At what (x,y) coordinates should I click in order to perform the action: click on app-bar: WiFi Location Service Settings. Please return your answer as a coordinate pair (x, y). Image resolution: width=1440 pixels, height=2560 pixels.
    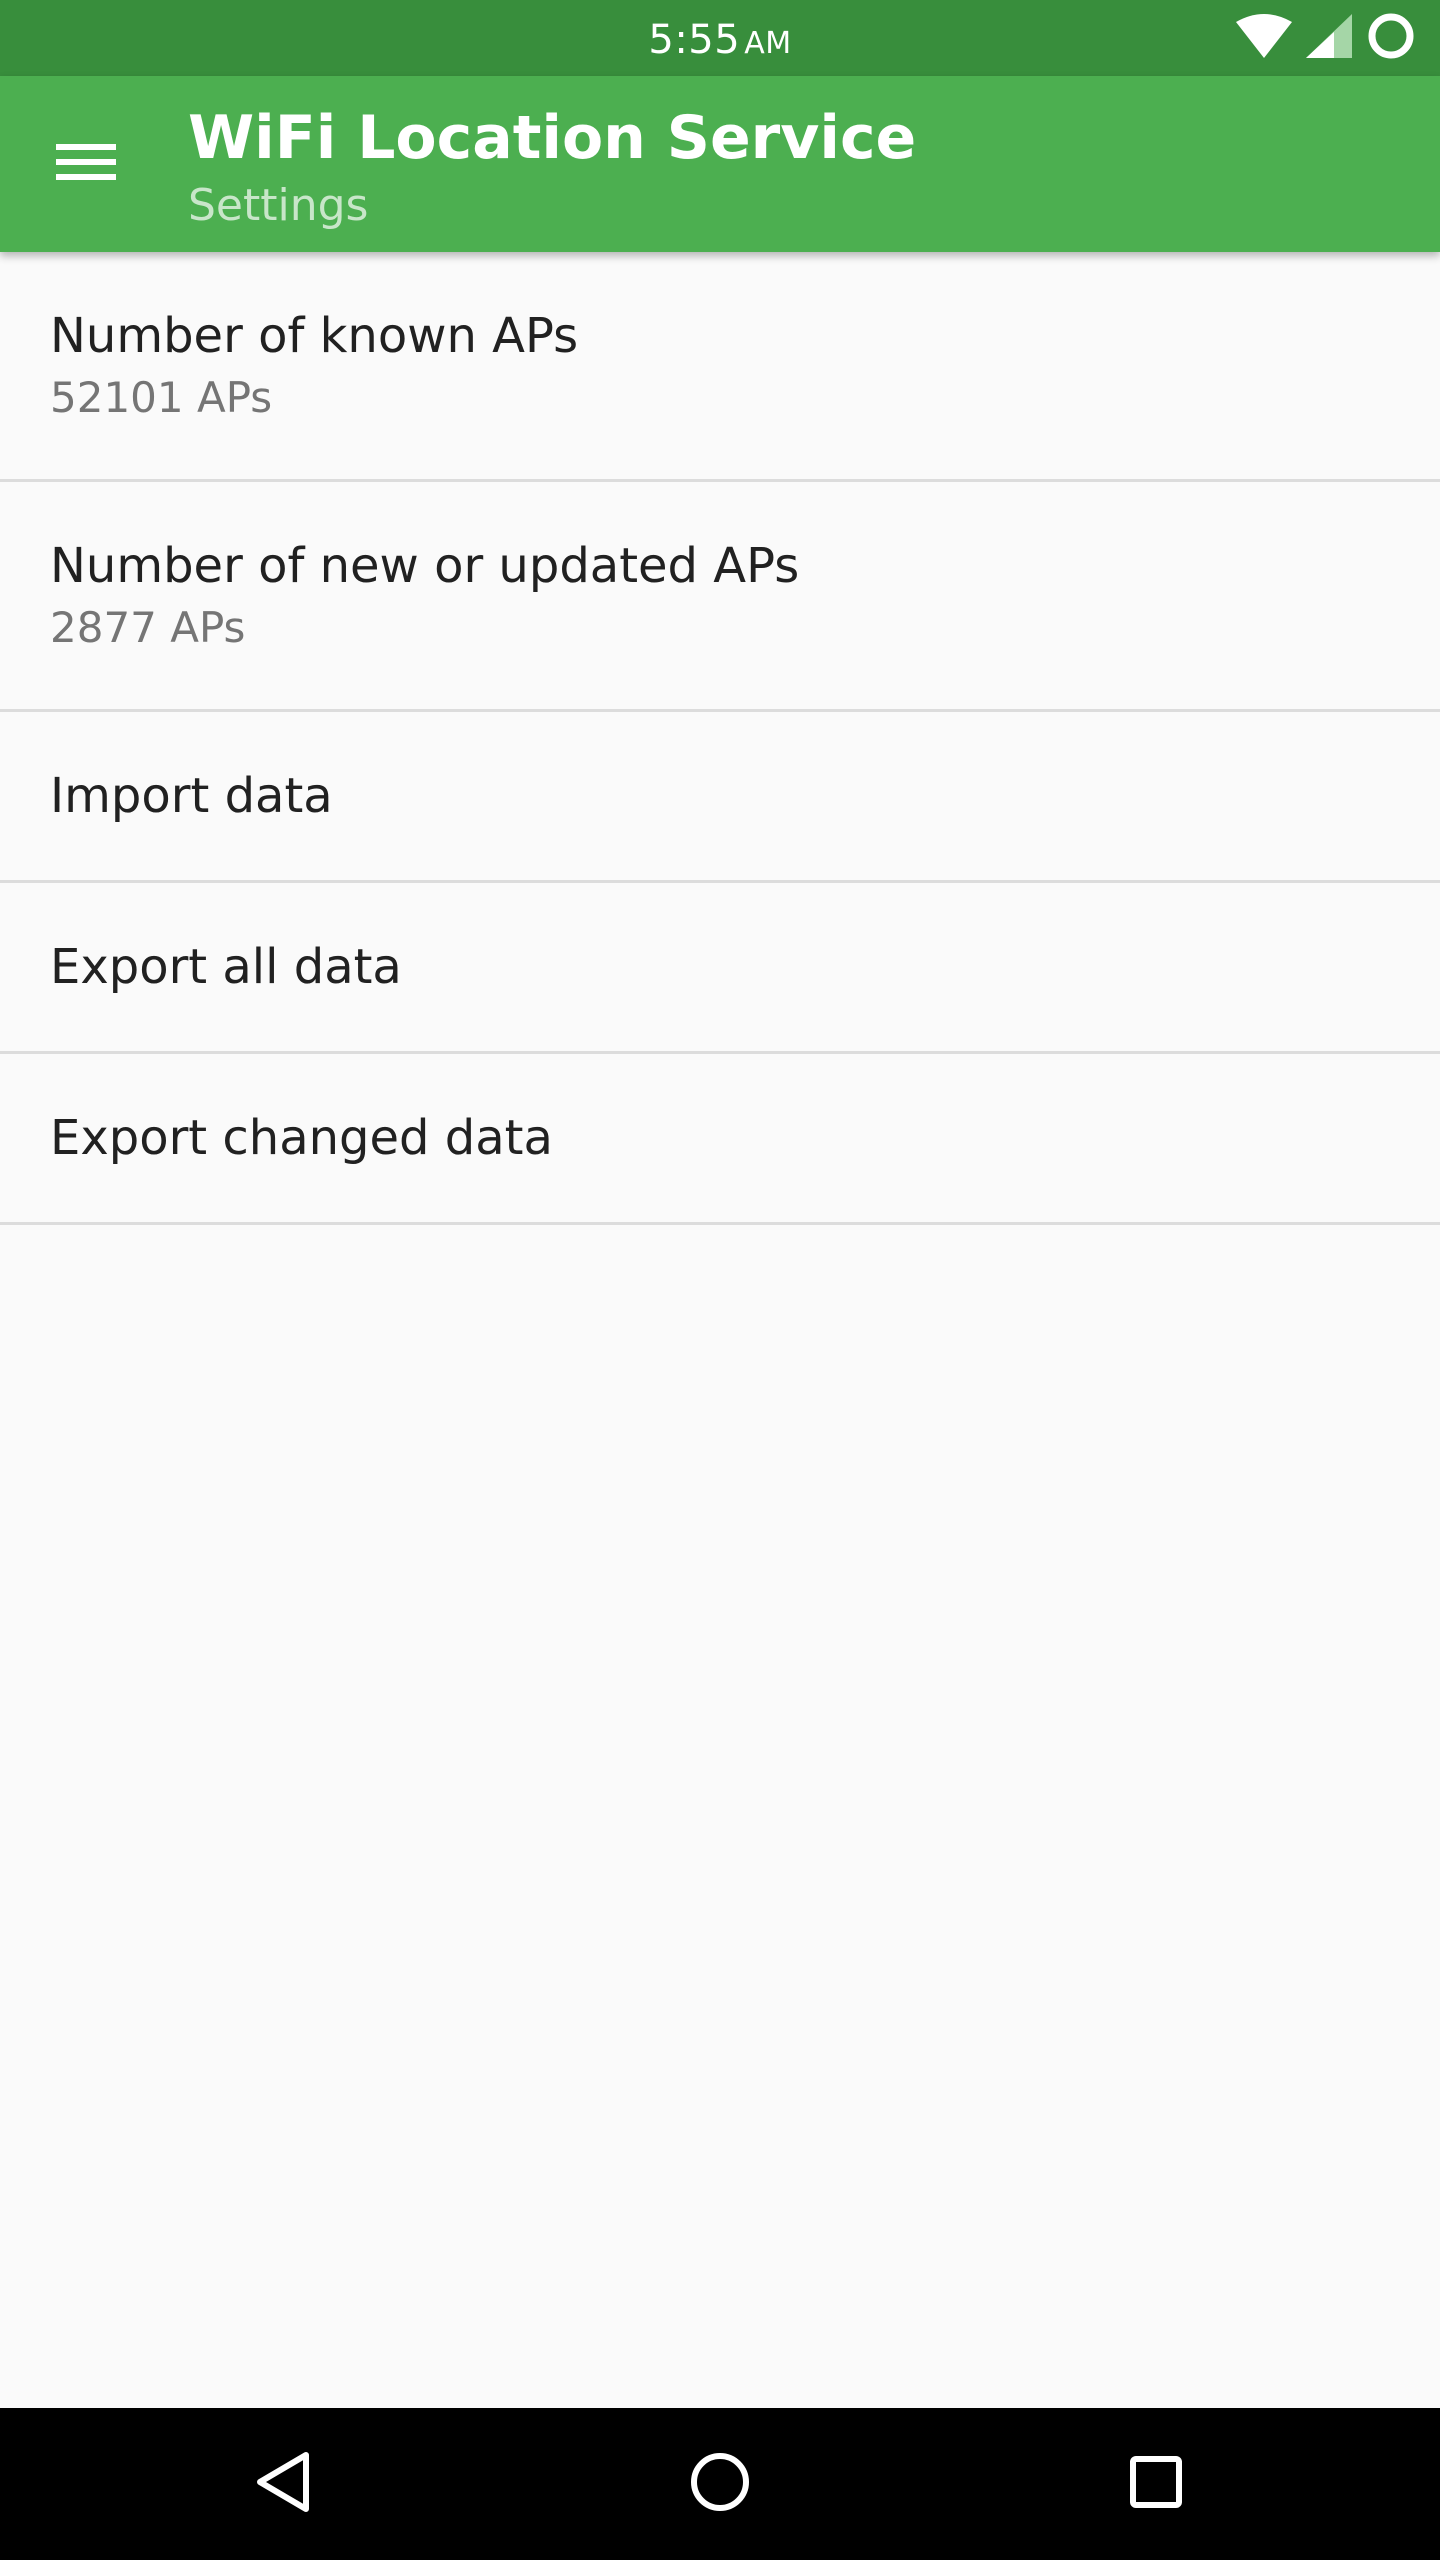
    Looking at the image, I should click on (720, 164).